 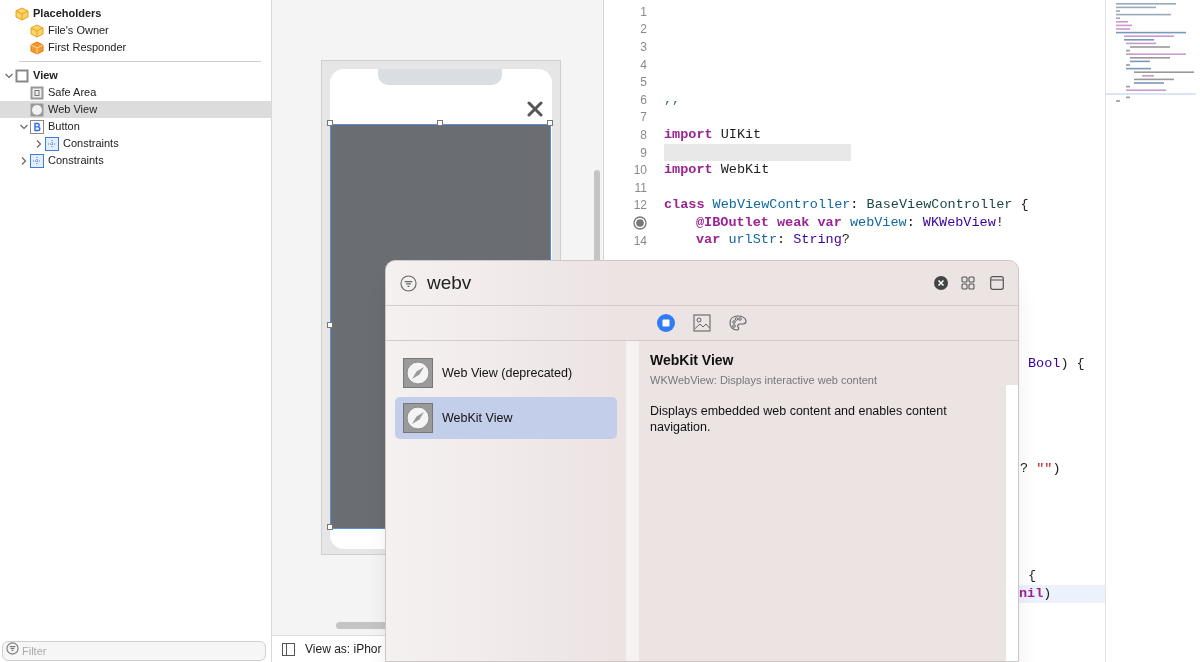 I want to click on line-number: 5, so click(x=643, y=83).